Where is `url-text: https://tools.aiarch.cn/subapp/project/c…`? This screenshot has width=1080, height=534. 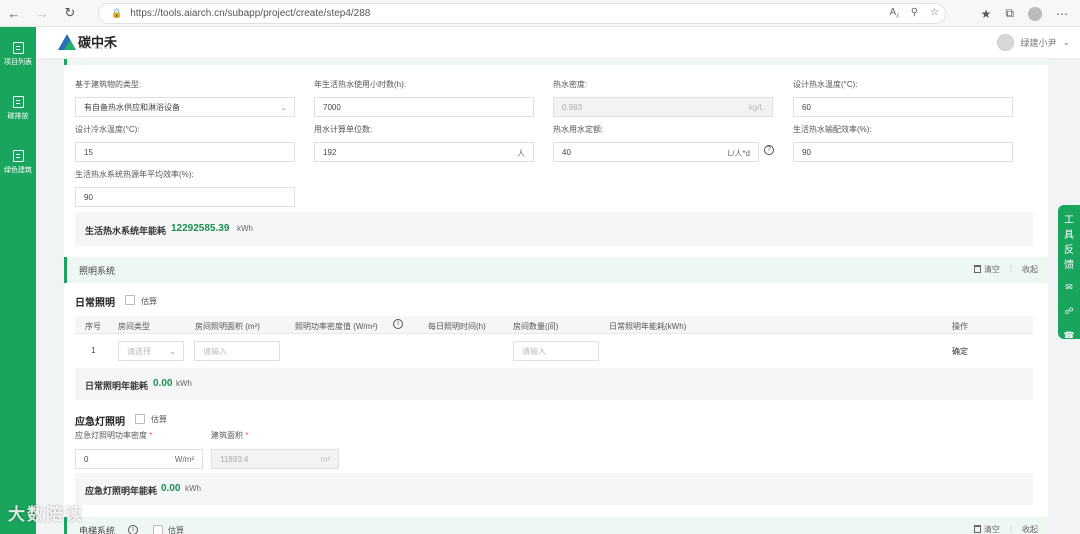 url-text: https://tools.aiarch.cn/subapp/project/c… is located at coordinates (250, 13).